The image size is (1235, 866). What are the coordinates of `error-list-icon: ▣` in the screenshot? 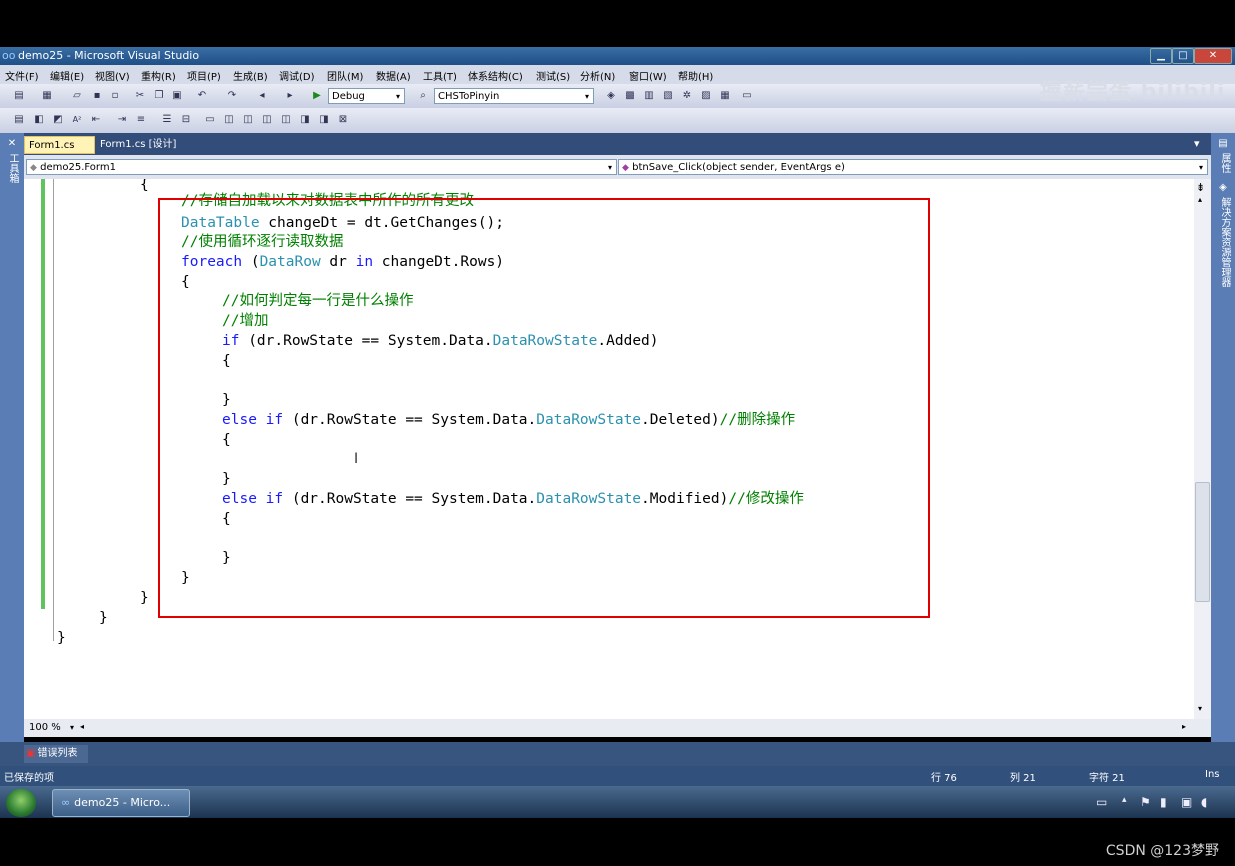 It's located at (31, 753).